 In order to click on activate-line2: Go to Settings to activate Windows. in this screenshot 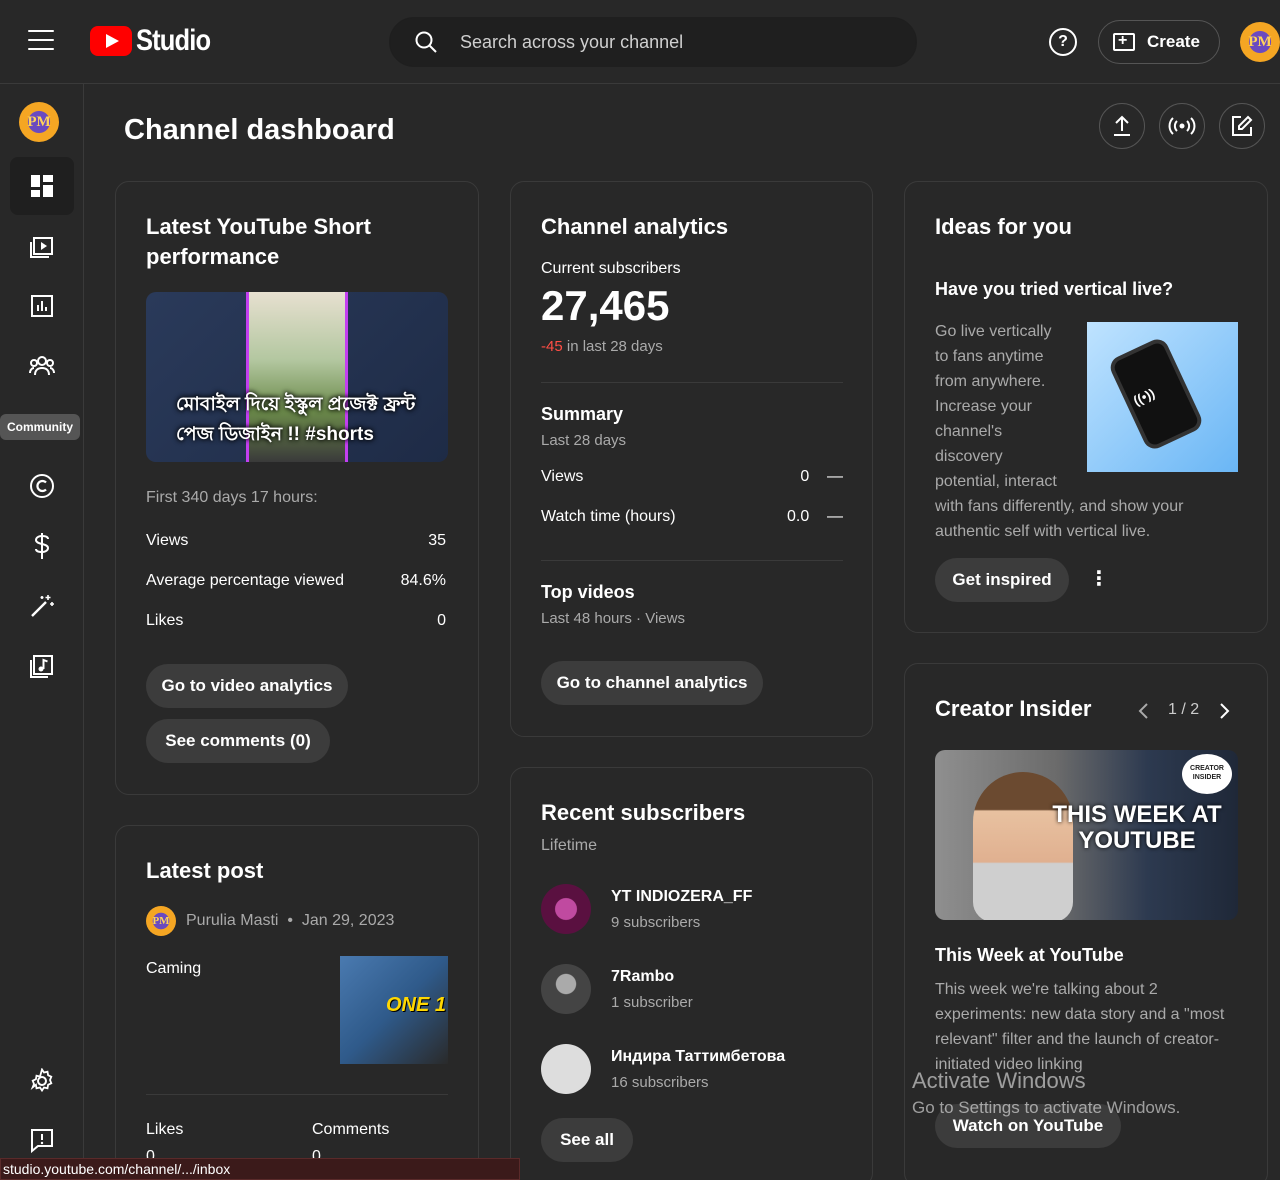, I will do `click(1046, 1107)`.